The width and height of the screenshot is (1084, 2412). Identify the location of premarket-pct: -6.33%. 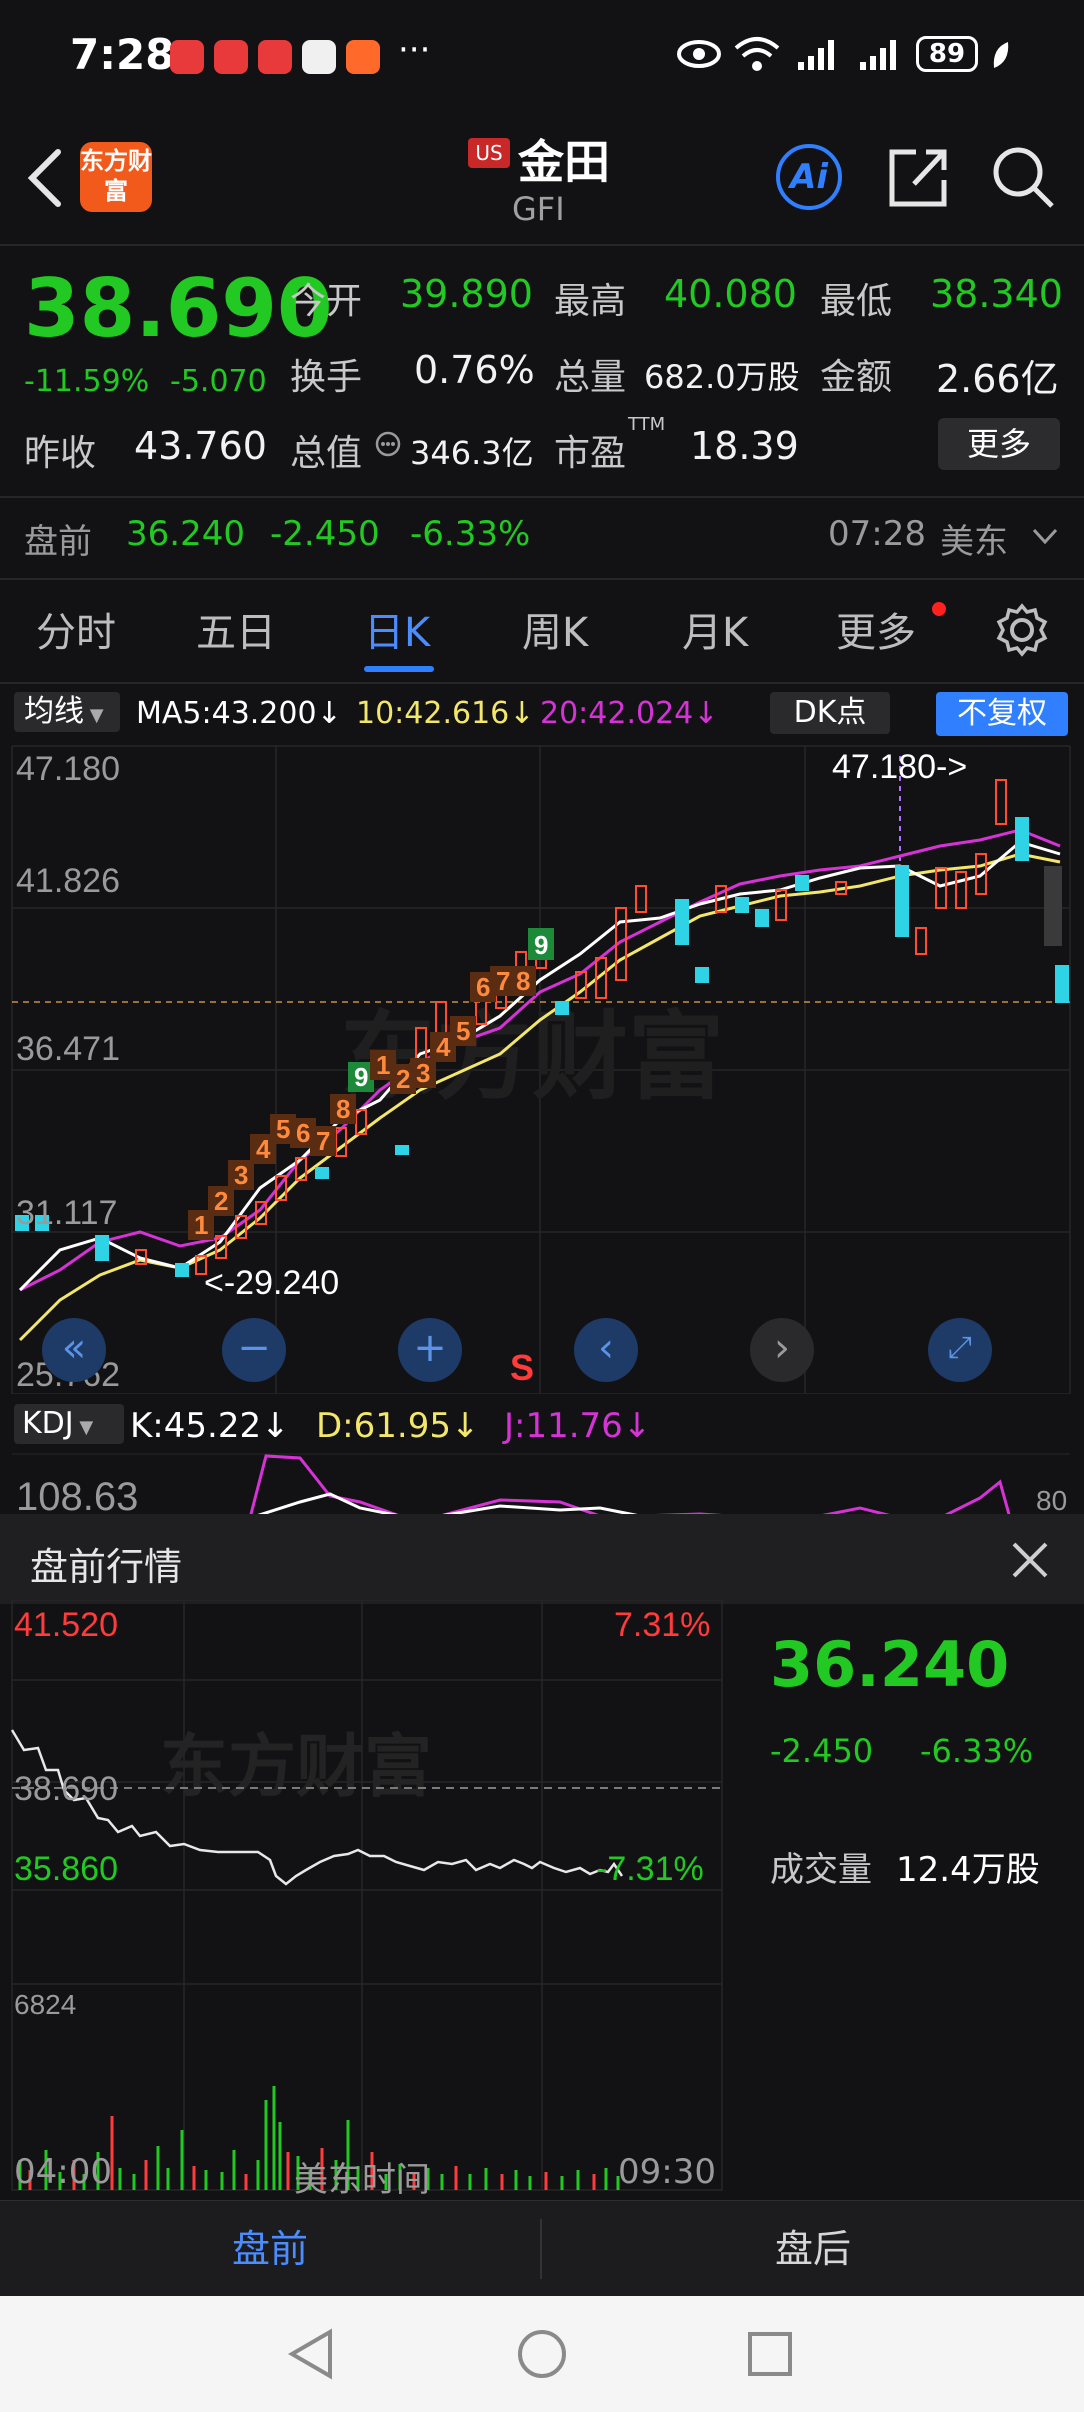
(977, 1751).